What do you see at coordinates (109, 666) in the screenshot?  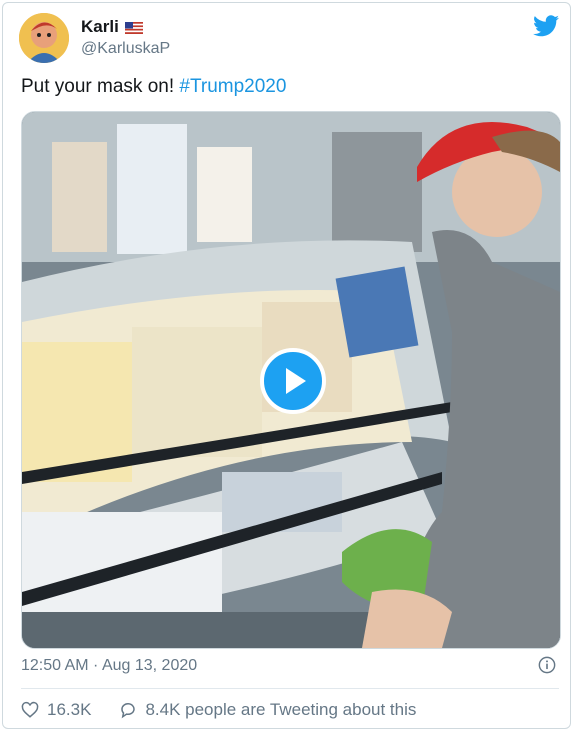 I see `tweet-timestamp: 12:50 AM · Aug 13, 2020` at bounding box center [109, 666].